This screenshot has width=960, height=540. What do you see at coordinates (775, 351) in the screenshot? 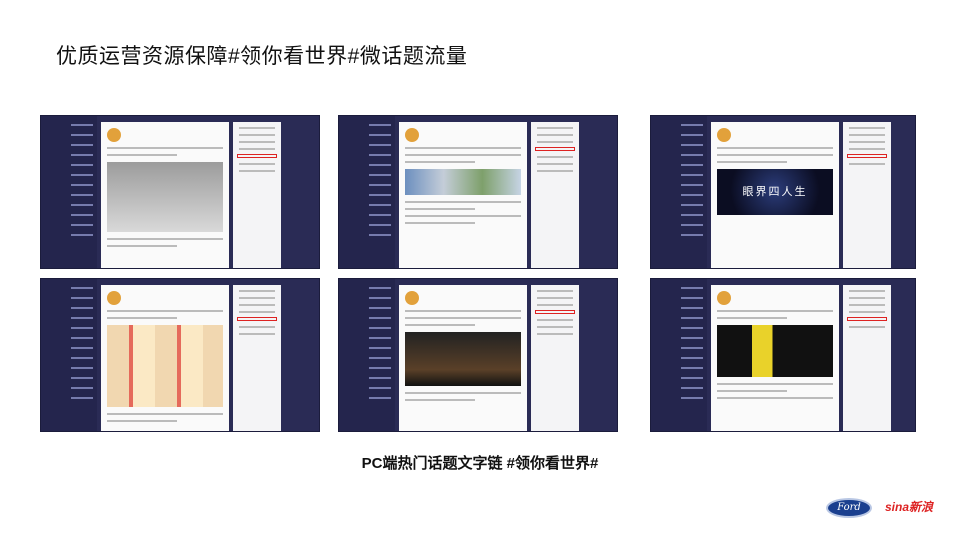
I see `video-player` at bounding box center [775, 351].